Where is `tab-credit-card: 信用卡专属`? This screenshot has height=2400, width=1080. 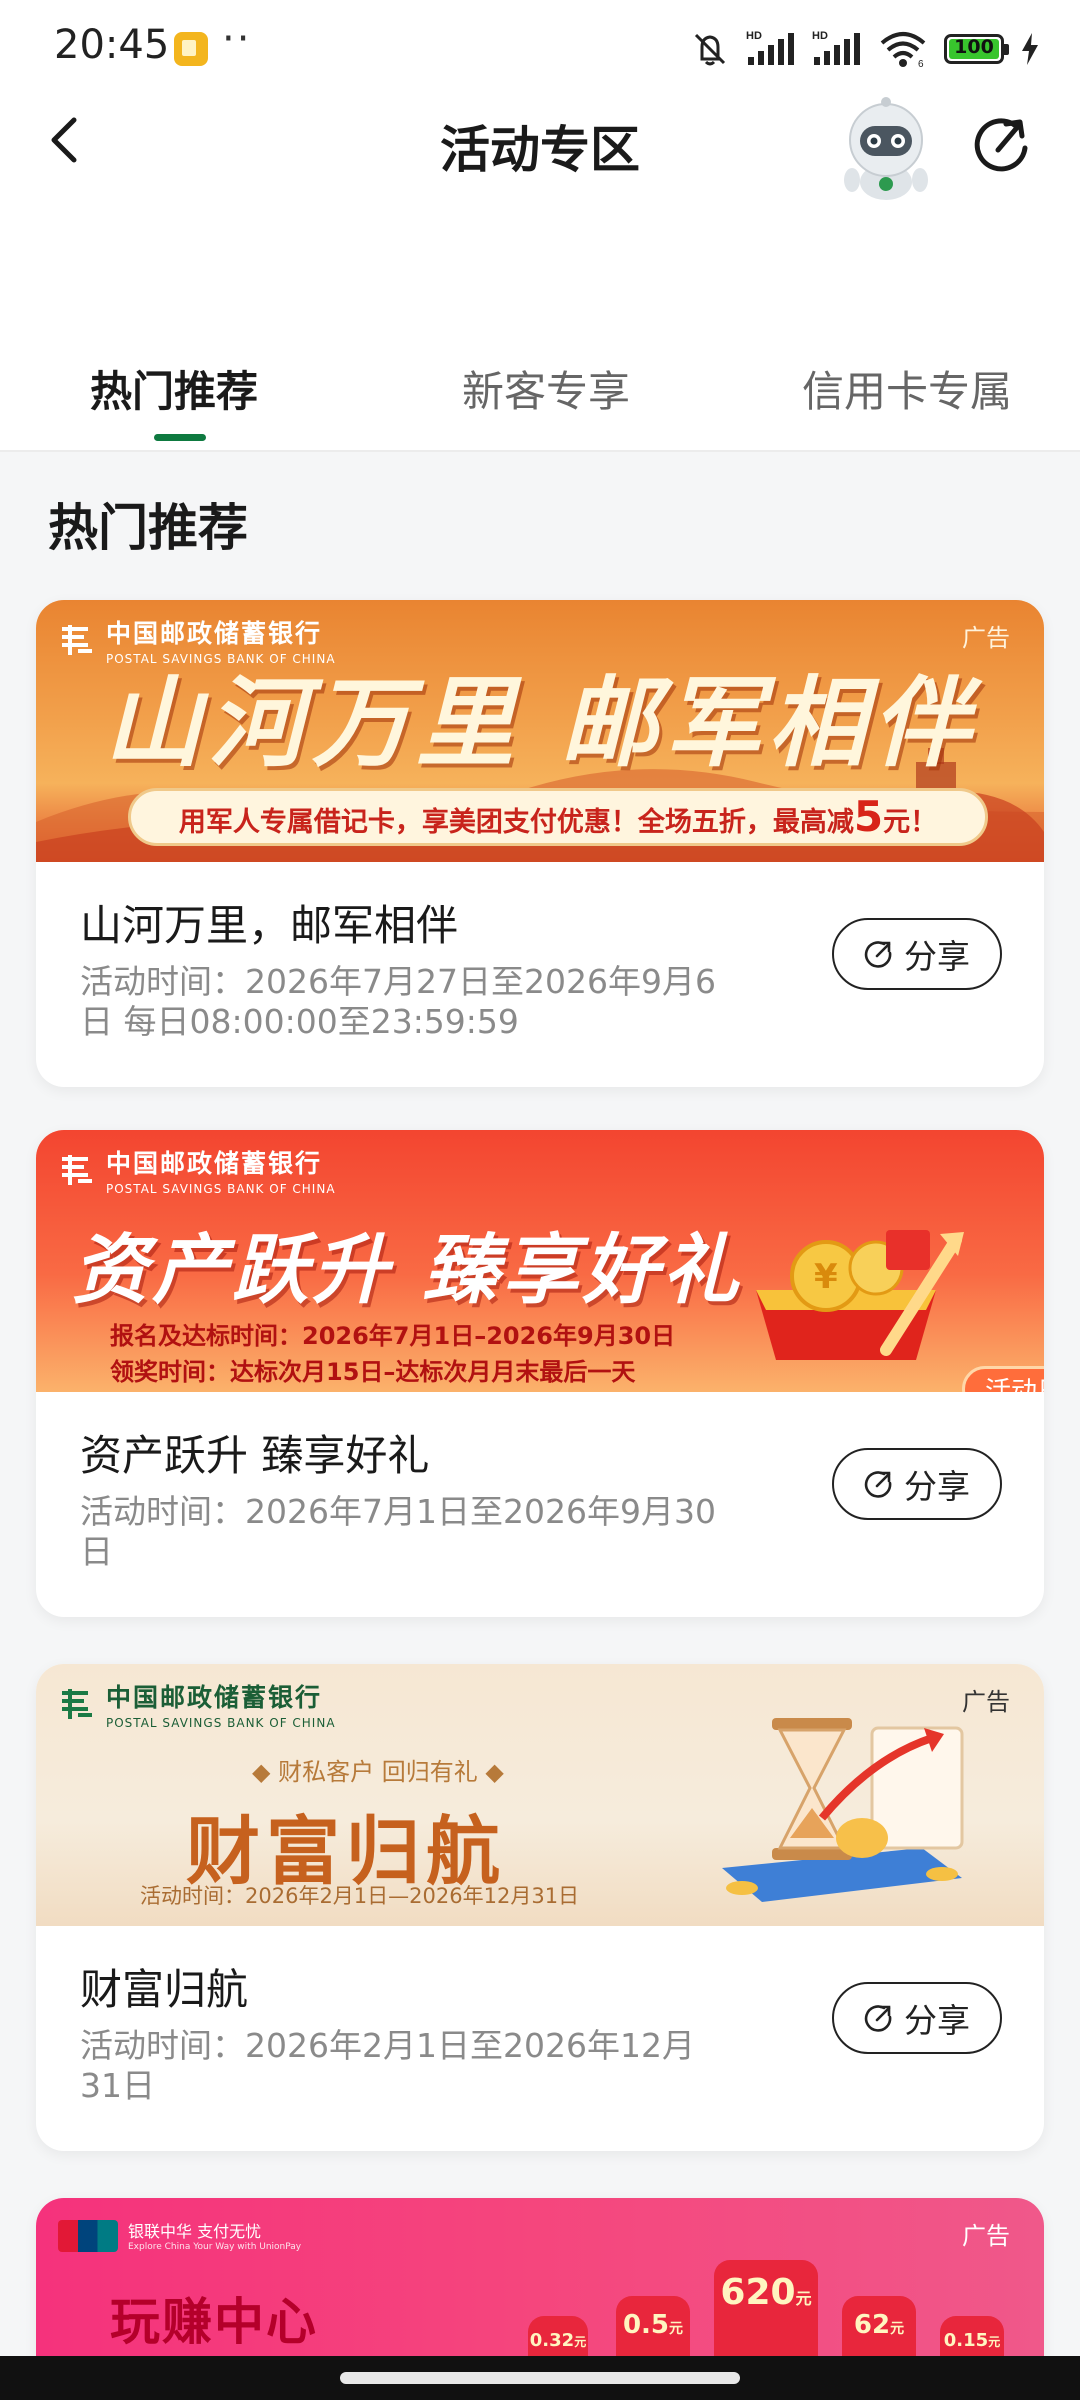 tab-credit-card: 信用卡专属 is located at coordinates (907, 388).